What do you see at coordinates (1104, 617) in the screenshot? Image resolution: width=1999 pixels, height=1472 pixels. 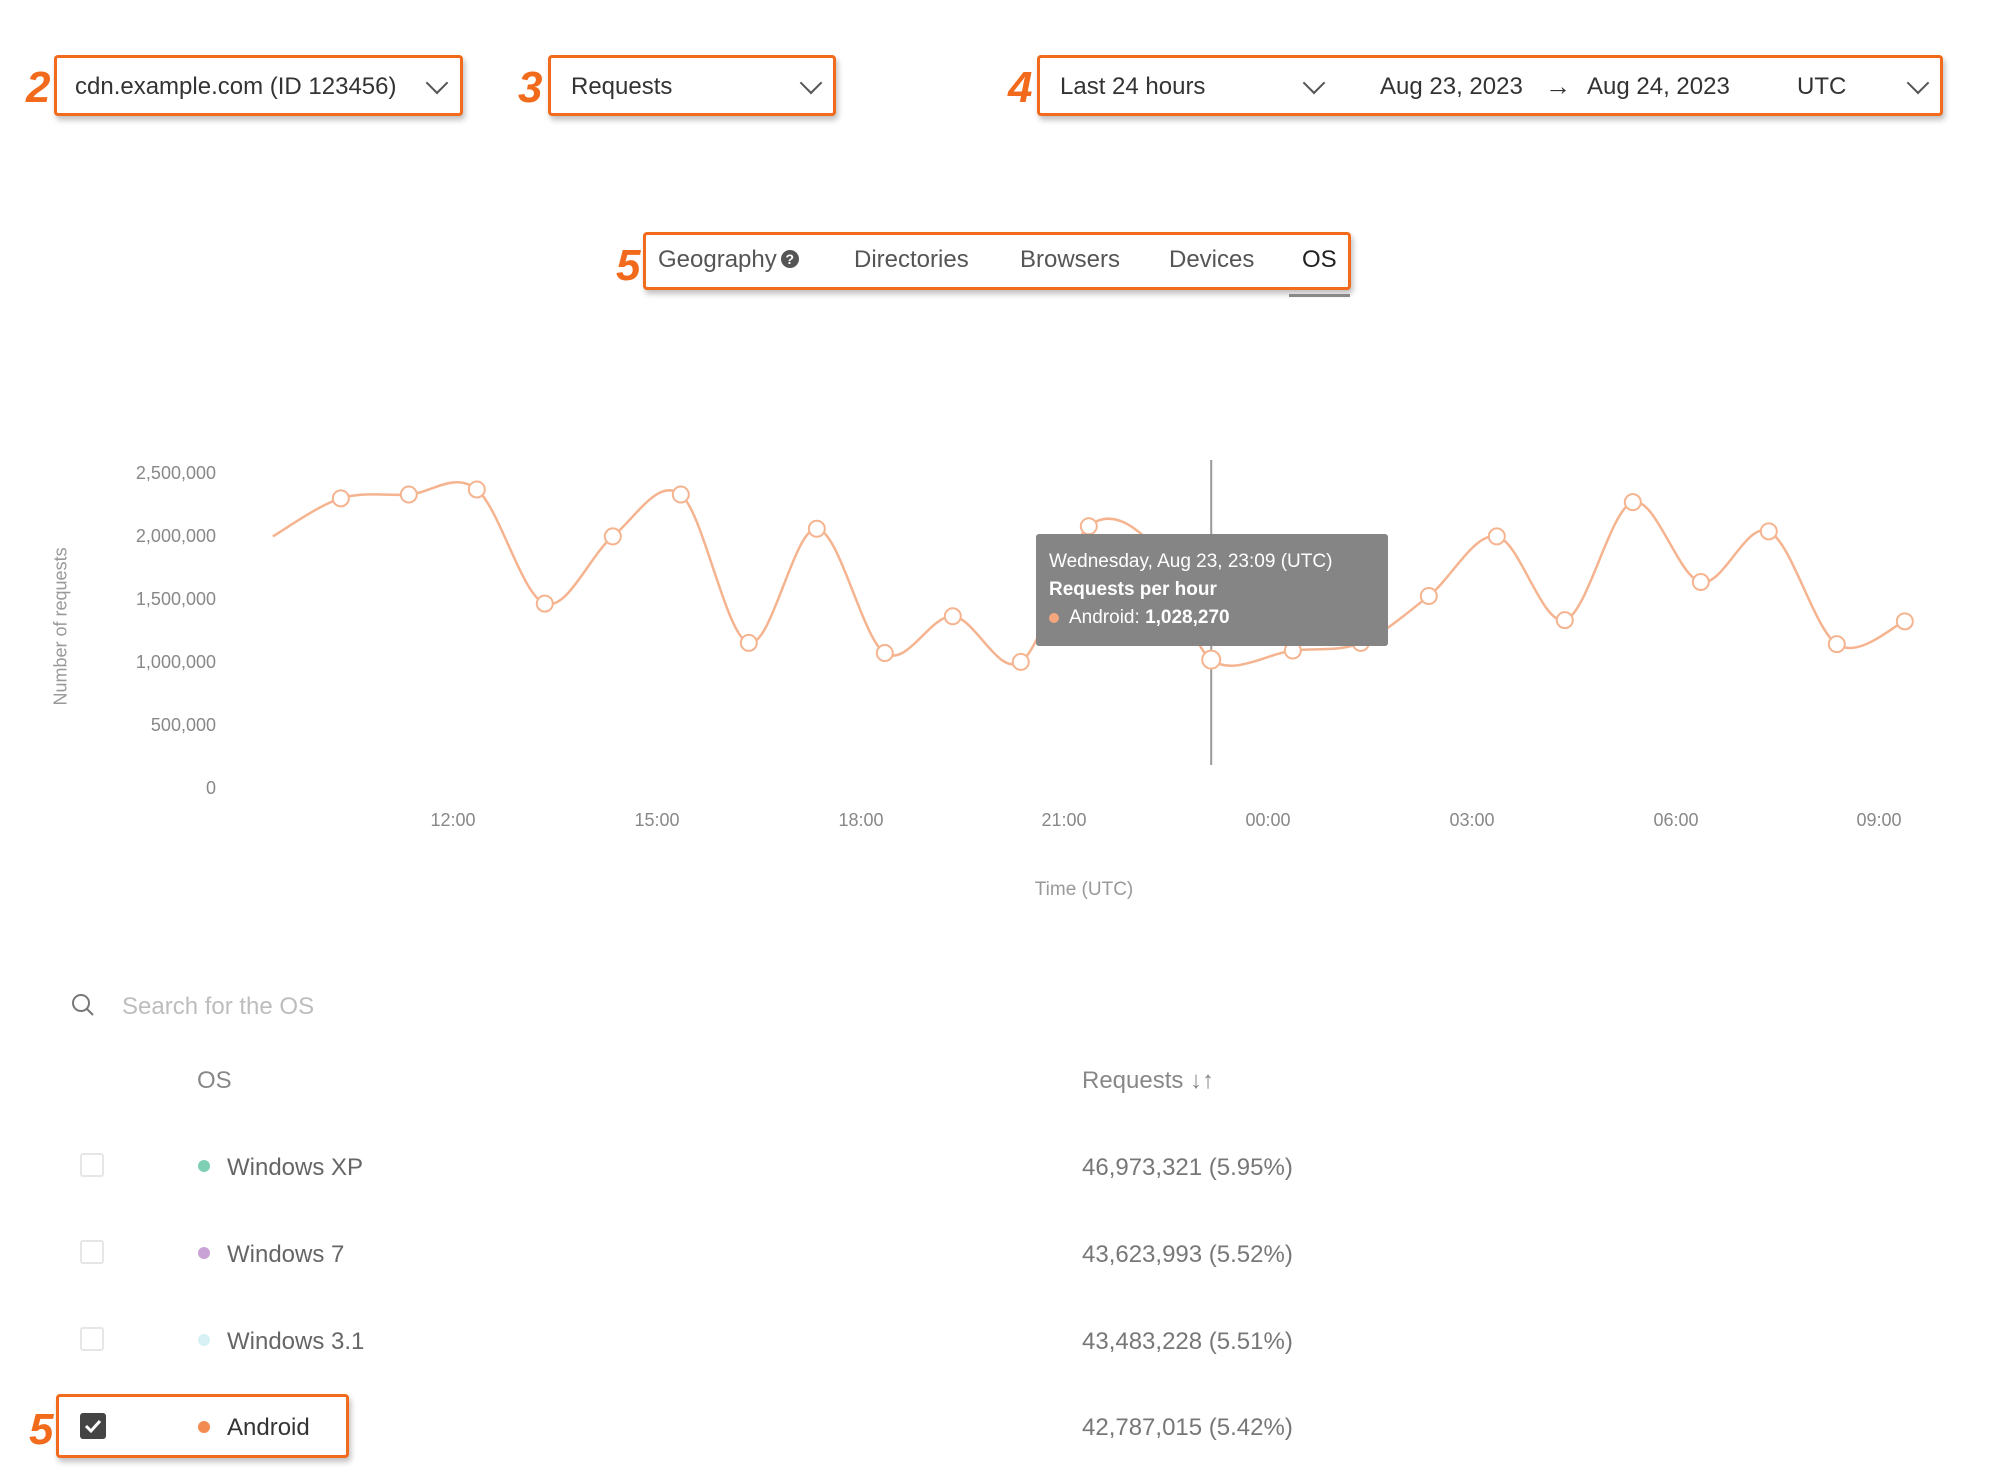 I see `tooltip-series-label: Android:` at bounding box center [1104, 617].